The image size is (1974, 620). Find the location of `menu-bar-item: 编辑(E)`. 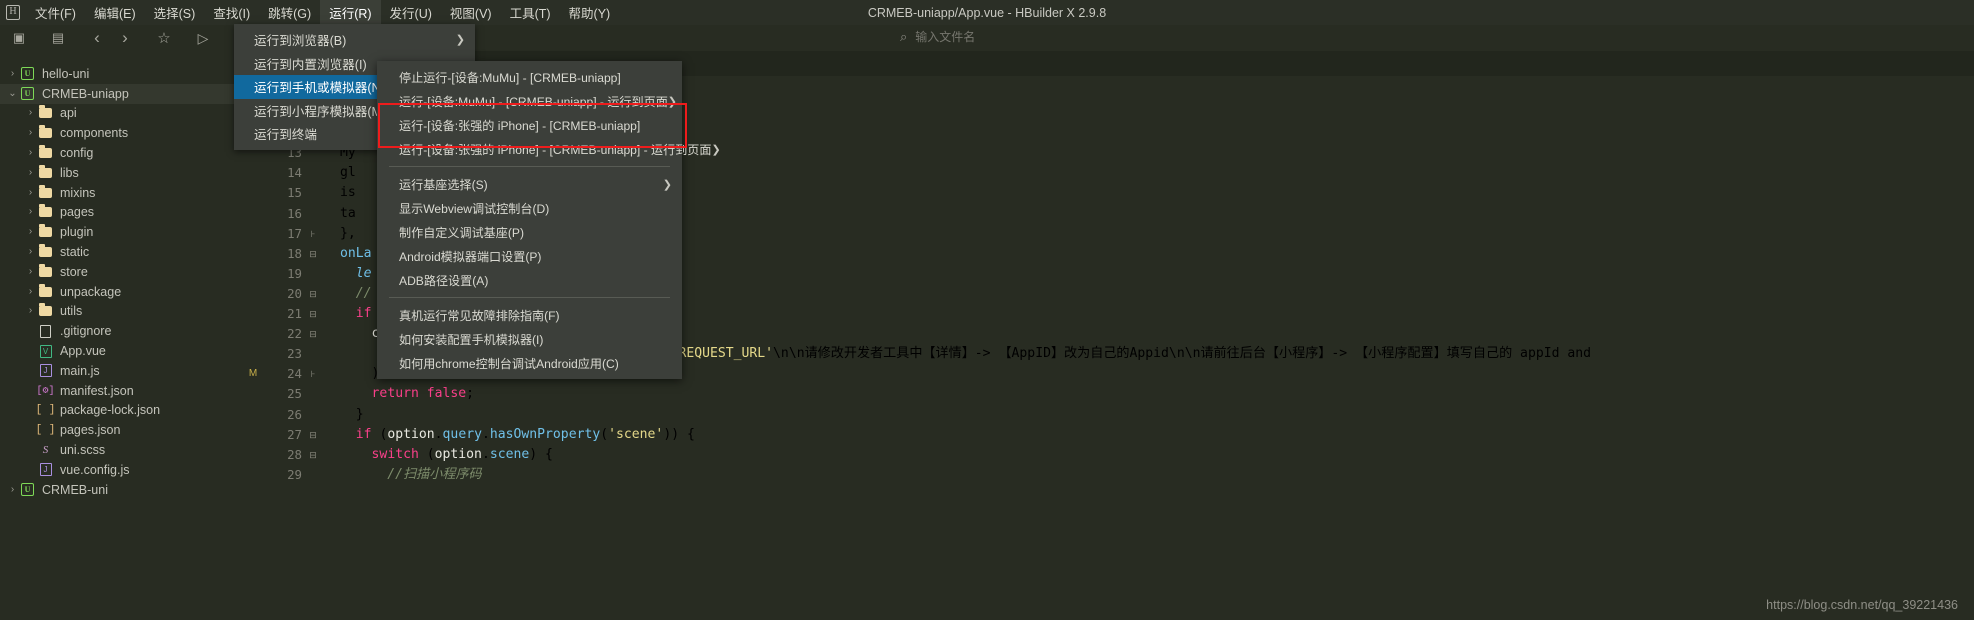

menu-bar-item: 编辑(E) is located at coordinates (115, 12).